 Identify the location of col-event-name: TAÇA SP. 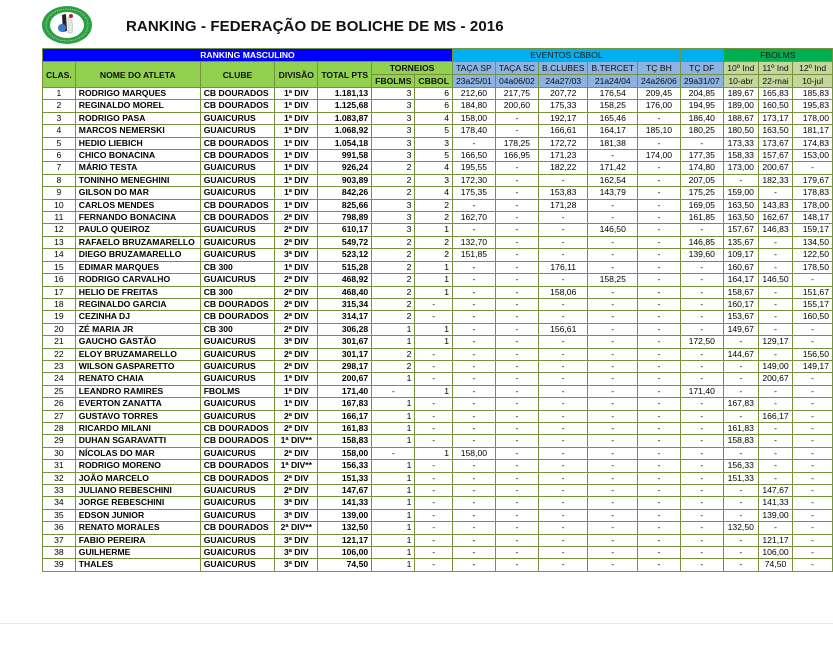
(473, 68).